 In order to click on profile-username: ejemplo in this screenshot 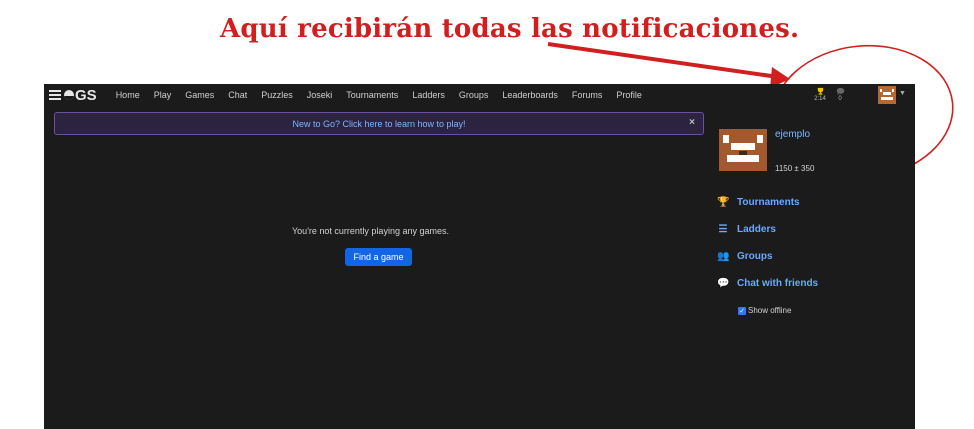, I will do `click(792, 134)`.